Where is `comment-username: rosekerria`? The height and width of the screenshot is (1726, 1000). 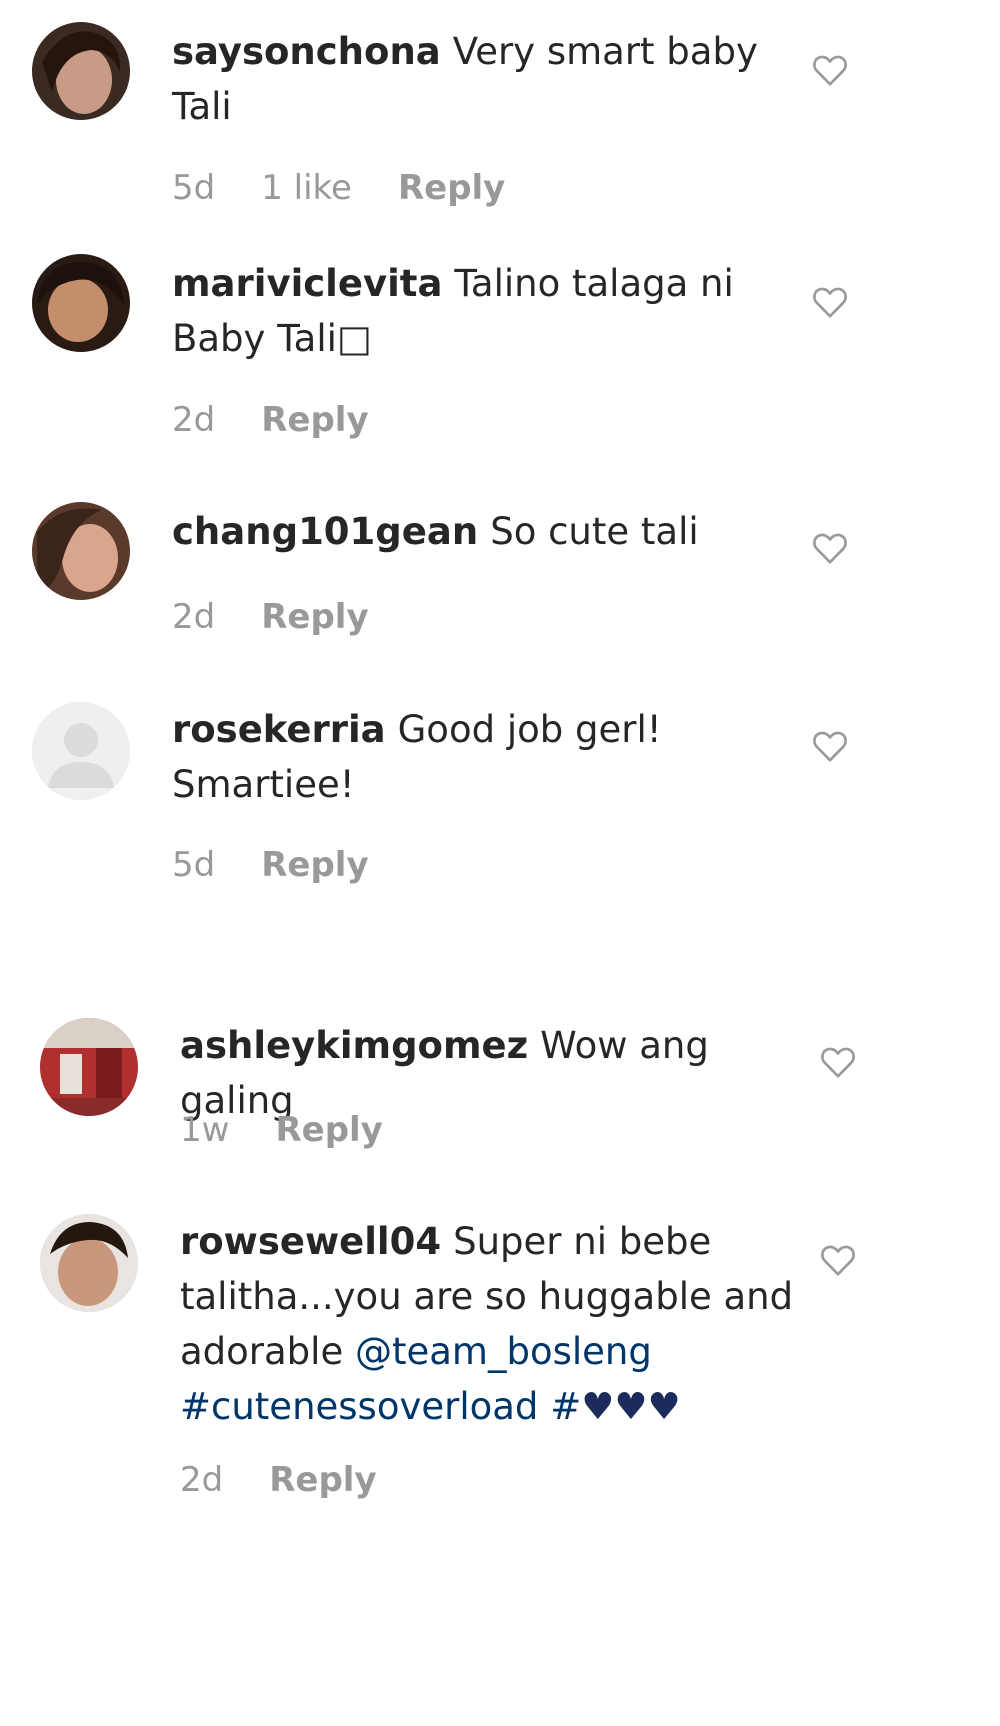
comment-username: rosekerria is located at coordinates (279, 729).